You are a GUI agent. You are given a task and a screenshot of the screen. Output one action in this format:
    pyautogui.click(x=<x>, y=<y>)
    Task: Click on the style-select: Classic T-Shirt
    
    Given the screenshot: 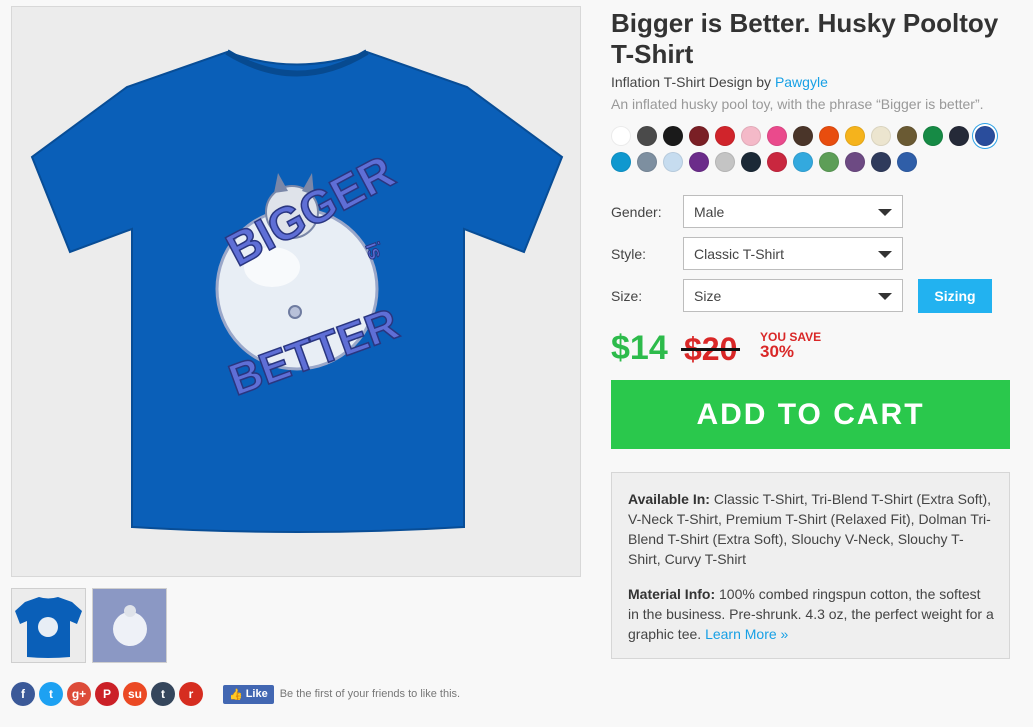 What is the action you would take?
    pyautogui.click(x=793, y=253)
    